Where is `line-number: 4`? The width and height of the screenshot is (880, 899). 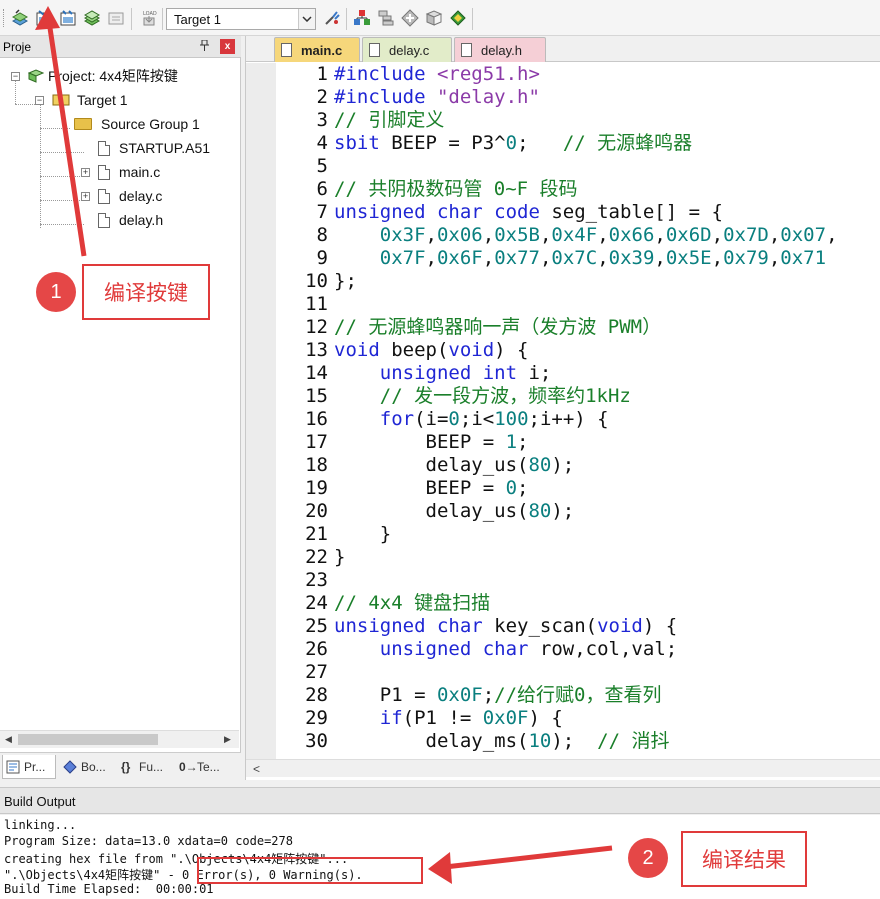
line-number: 4 is located at coordinates (322, 143).